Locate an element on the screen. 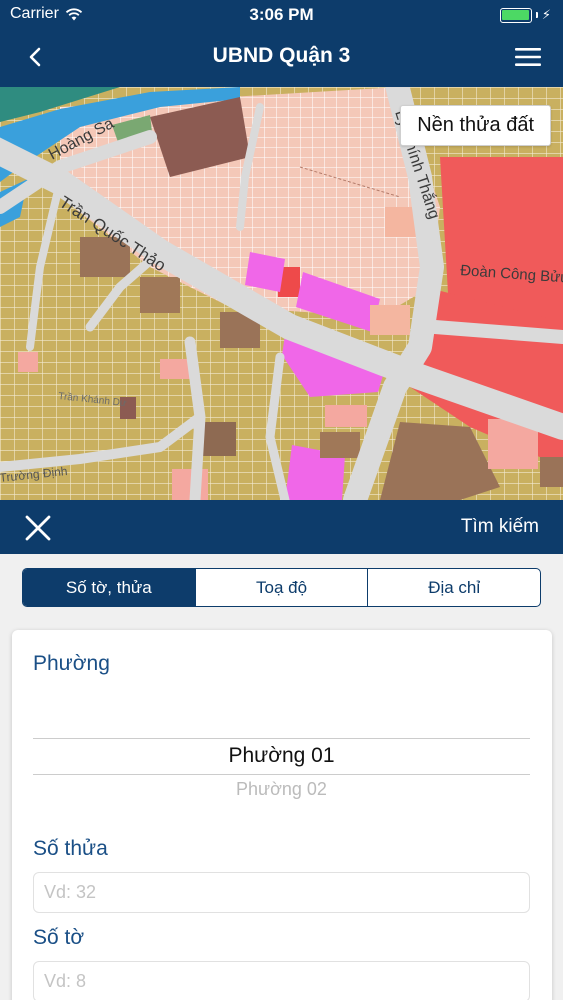  status-time: 3:06 PM is located at coordinates (281, 14).